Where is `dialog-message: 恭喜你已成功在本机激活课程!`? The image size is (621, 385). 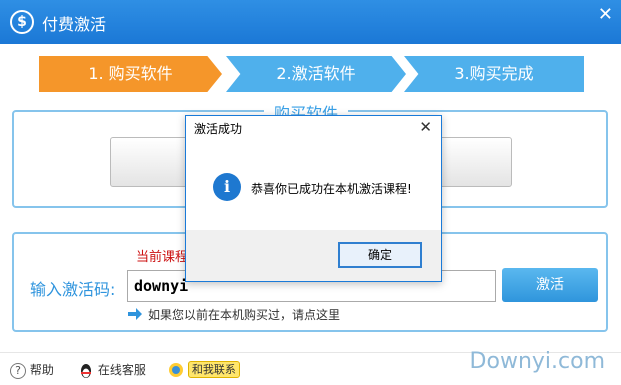
dialog-message: 恭喜你已成功在本机激活课程! is located at coordinates (331, 189).